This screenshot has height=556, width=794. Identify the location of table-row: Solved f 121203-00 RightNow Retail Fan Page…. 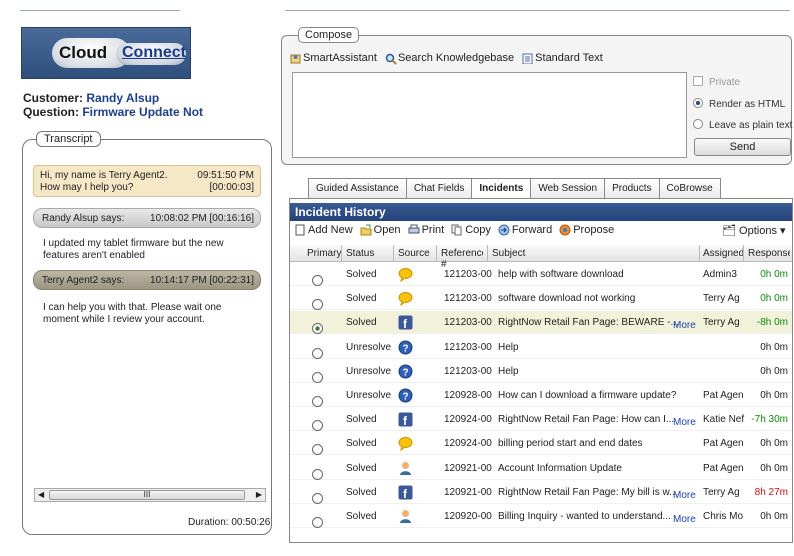
(541, 323).